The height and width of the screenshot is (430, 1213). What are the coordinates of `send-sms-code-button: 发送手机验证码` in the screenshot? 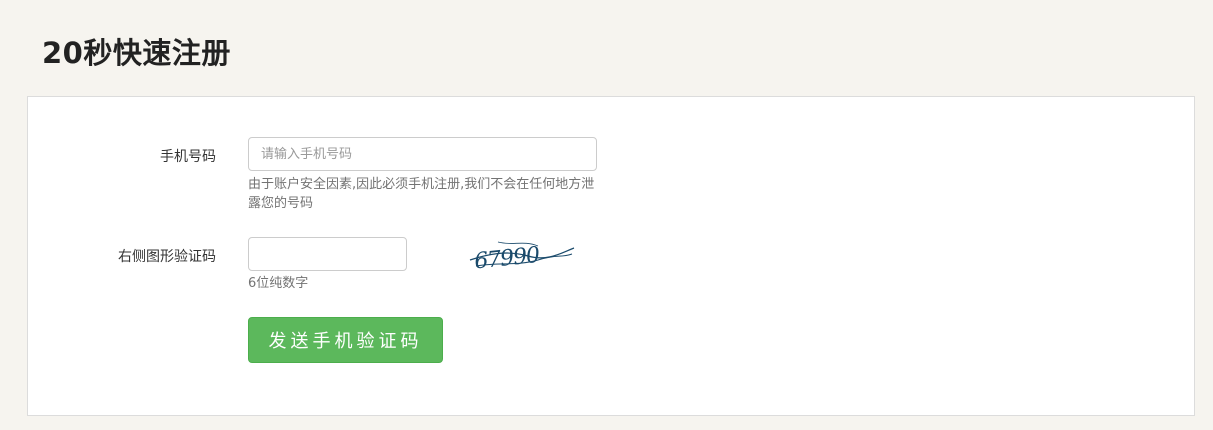 It's located at (345, 340).